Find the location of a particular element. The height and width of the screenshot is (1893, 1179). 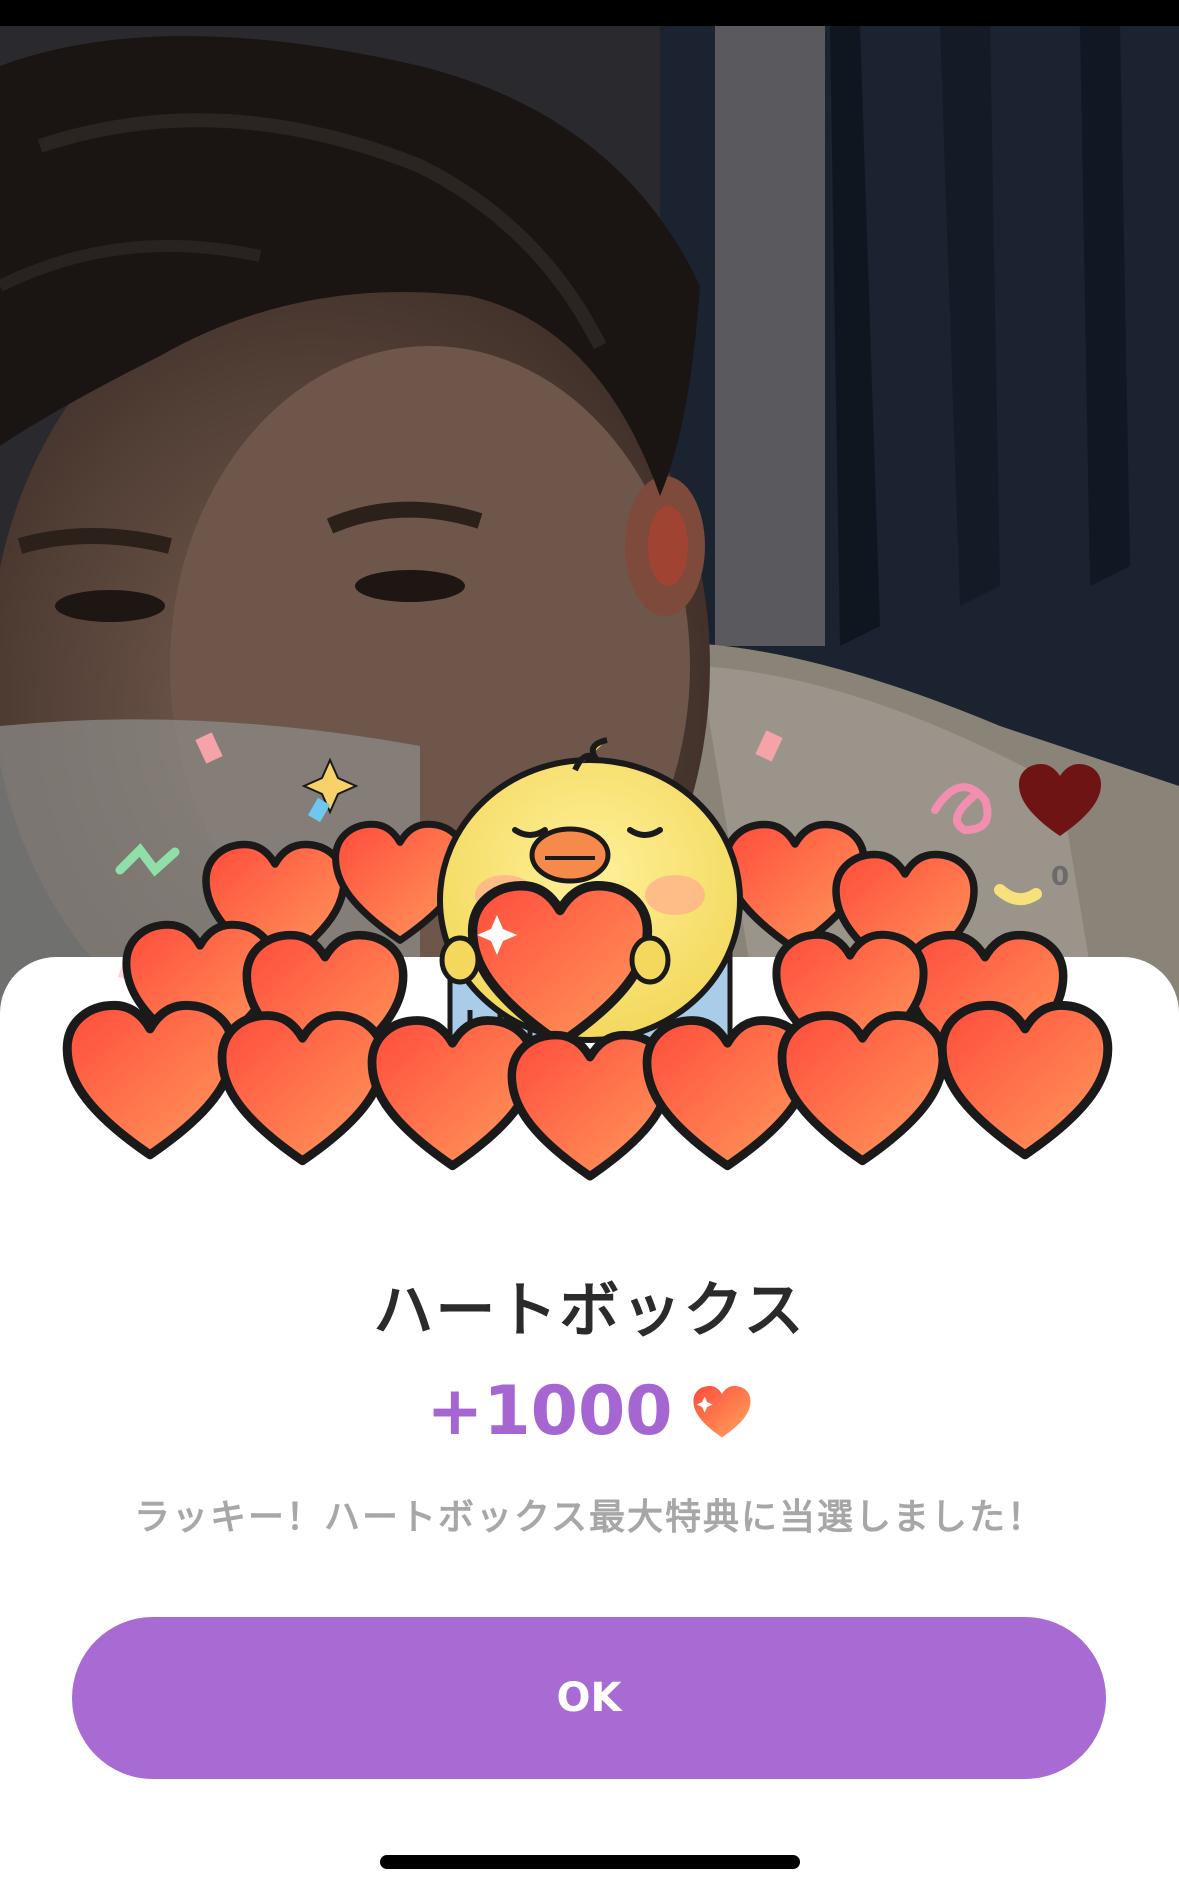

reward-row: +1000 is located at coordinates (589, 1411).